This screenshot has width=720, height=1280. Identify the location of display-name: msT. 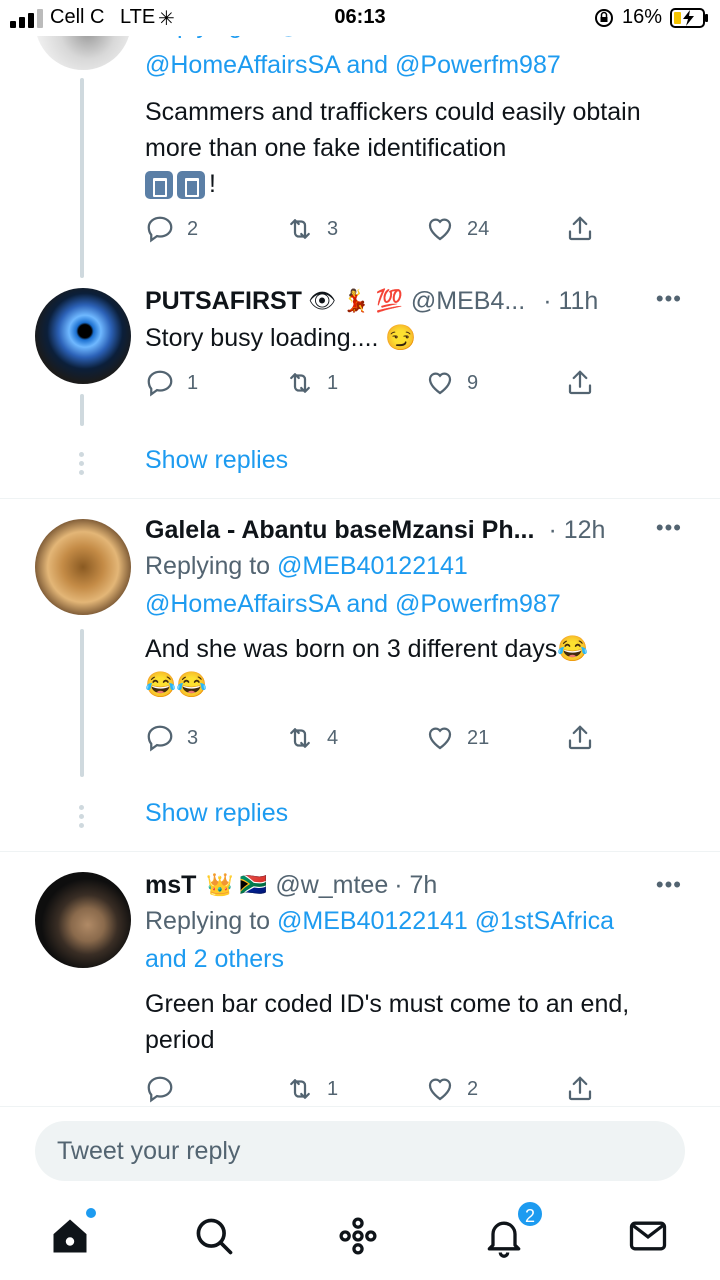
(170, 885).